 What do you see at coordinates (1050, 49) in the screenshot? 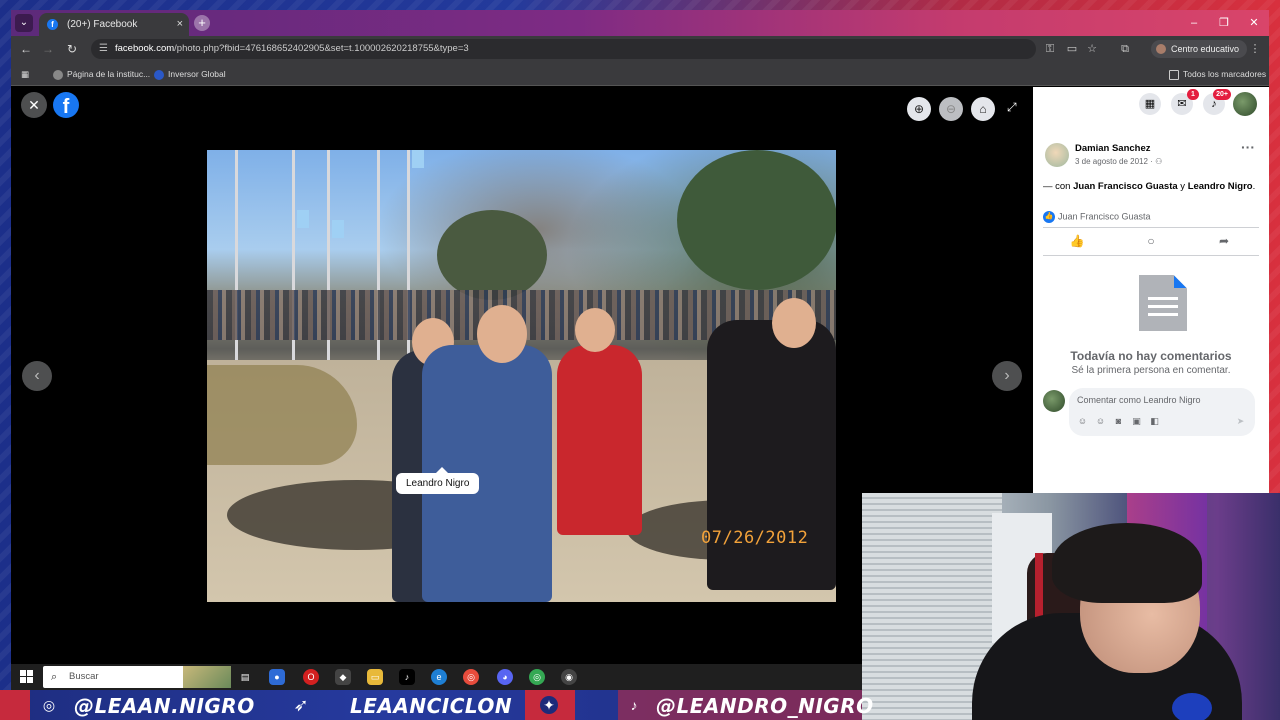
I see `password-key-icon: ⚿` at bounding box center [1050, 49].